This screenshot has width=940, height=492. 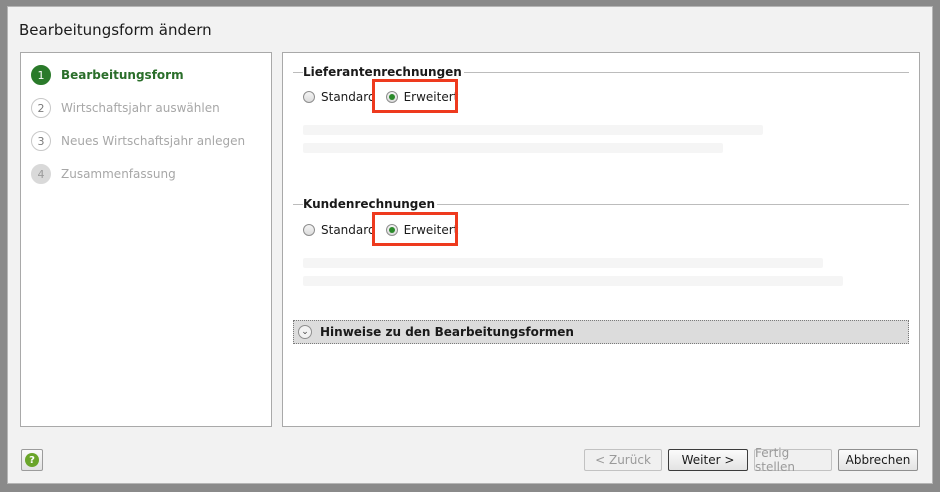 What do you see at coordinates (115, 30) in the screenshot?
I see `dialog-title: Bearbeitungsform ändern` at bounding box center [115, 30].